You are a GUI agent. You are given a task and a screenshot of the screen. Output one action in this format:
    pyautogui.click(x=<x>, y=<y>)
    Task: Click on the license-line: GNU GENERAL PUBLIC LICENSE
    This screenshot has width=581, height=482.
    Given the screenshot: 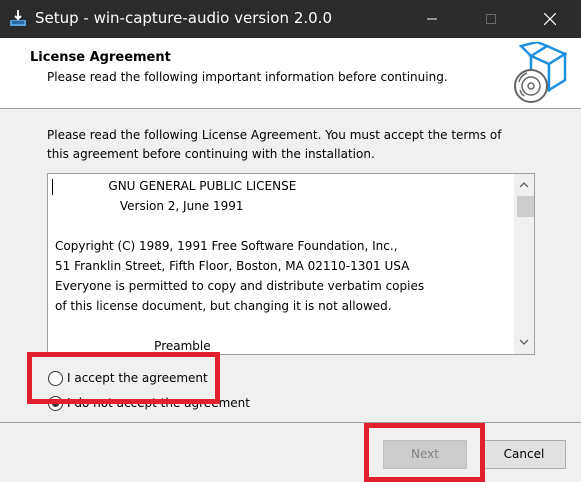 What is the action you would take?
    pyautogui.click(x=176, y=186)
    